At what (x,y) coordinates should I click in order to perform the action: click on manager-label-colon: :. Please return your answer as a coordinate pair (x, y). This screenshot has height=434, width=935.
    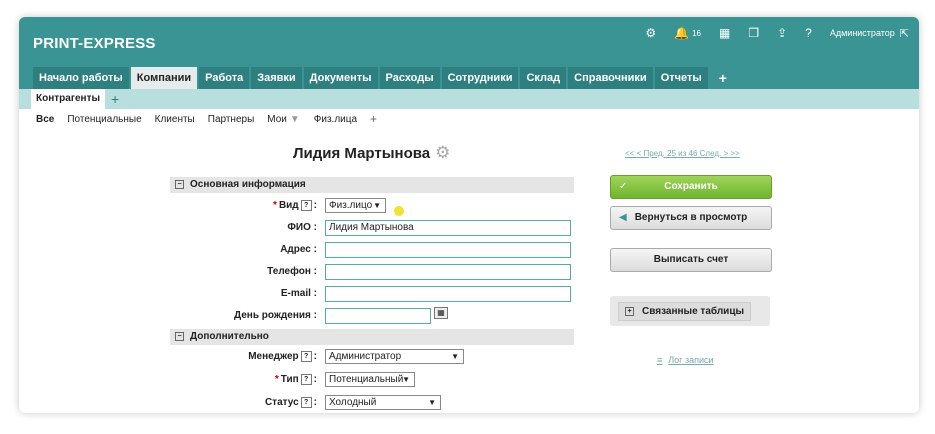
    Looking at the image, I should click on (315, 357).